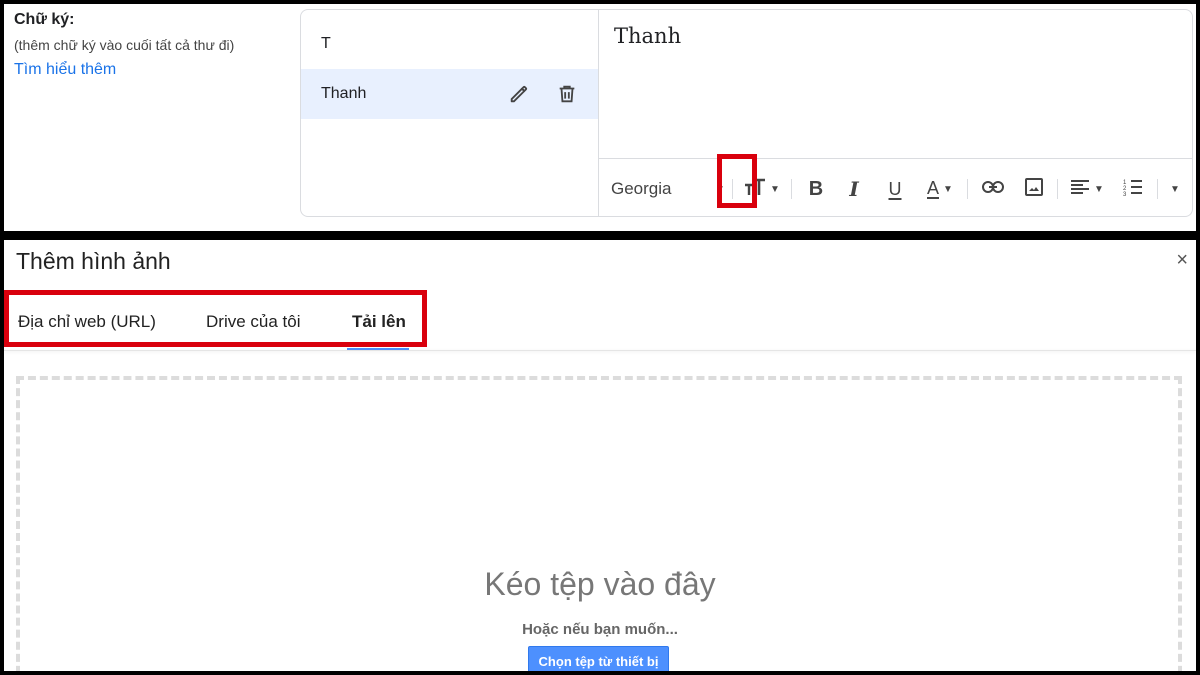  I want to click on insert-image-highlight, so click(737, 181).